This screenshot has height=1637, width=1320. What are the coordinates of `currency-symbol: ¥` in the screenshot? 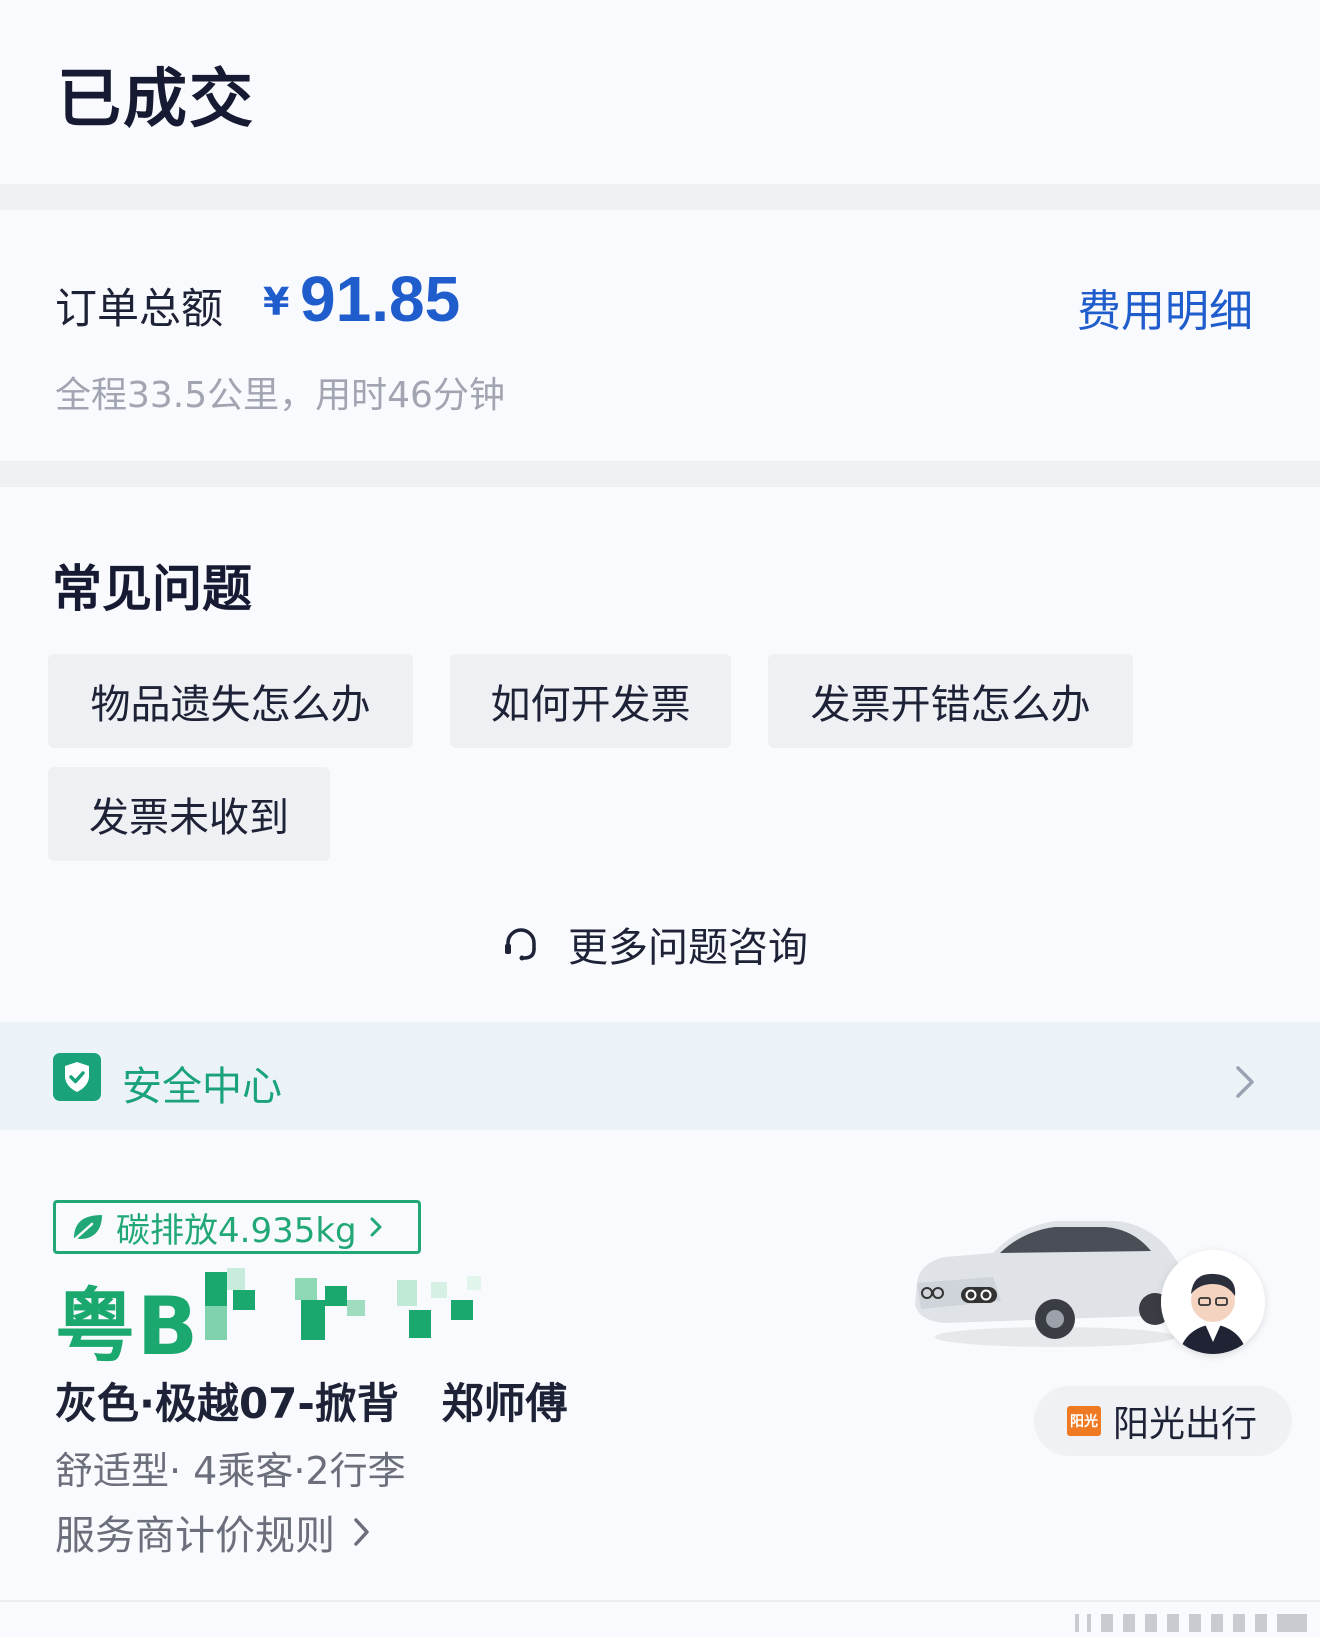 It's located at (276, 302).